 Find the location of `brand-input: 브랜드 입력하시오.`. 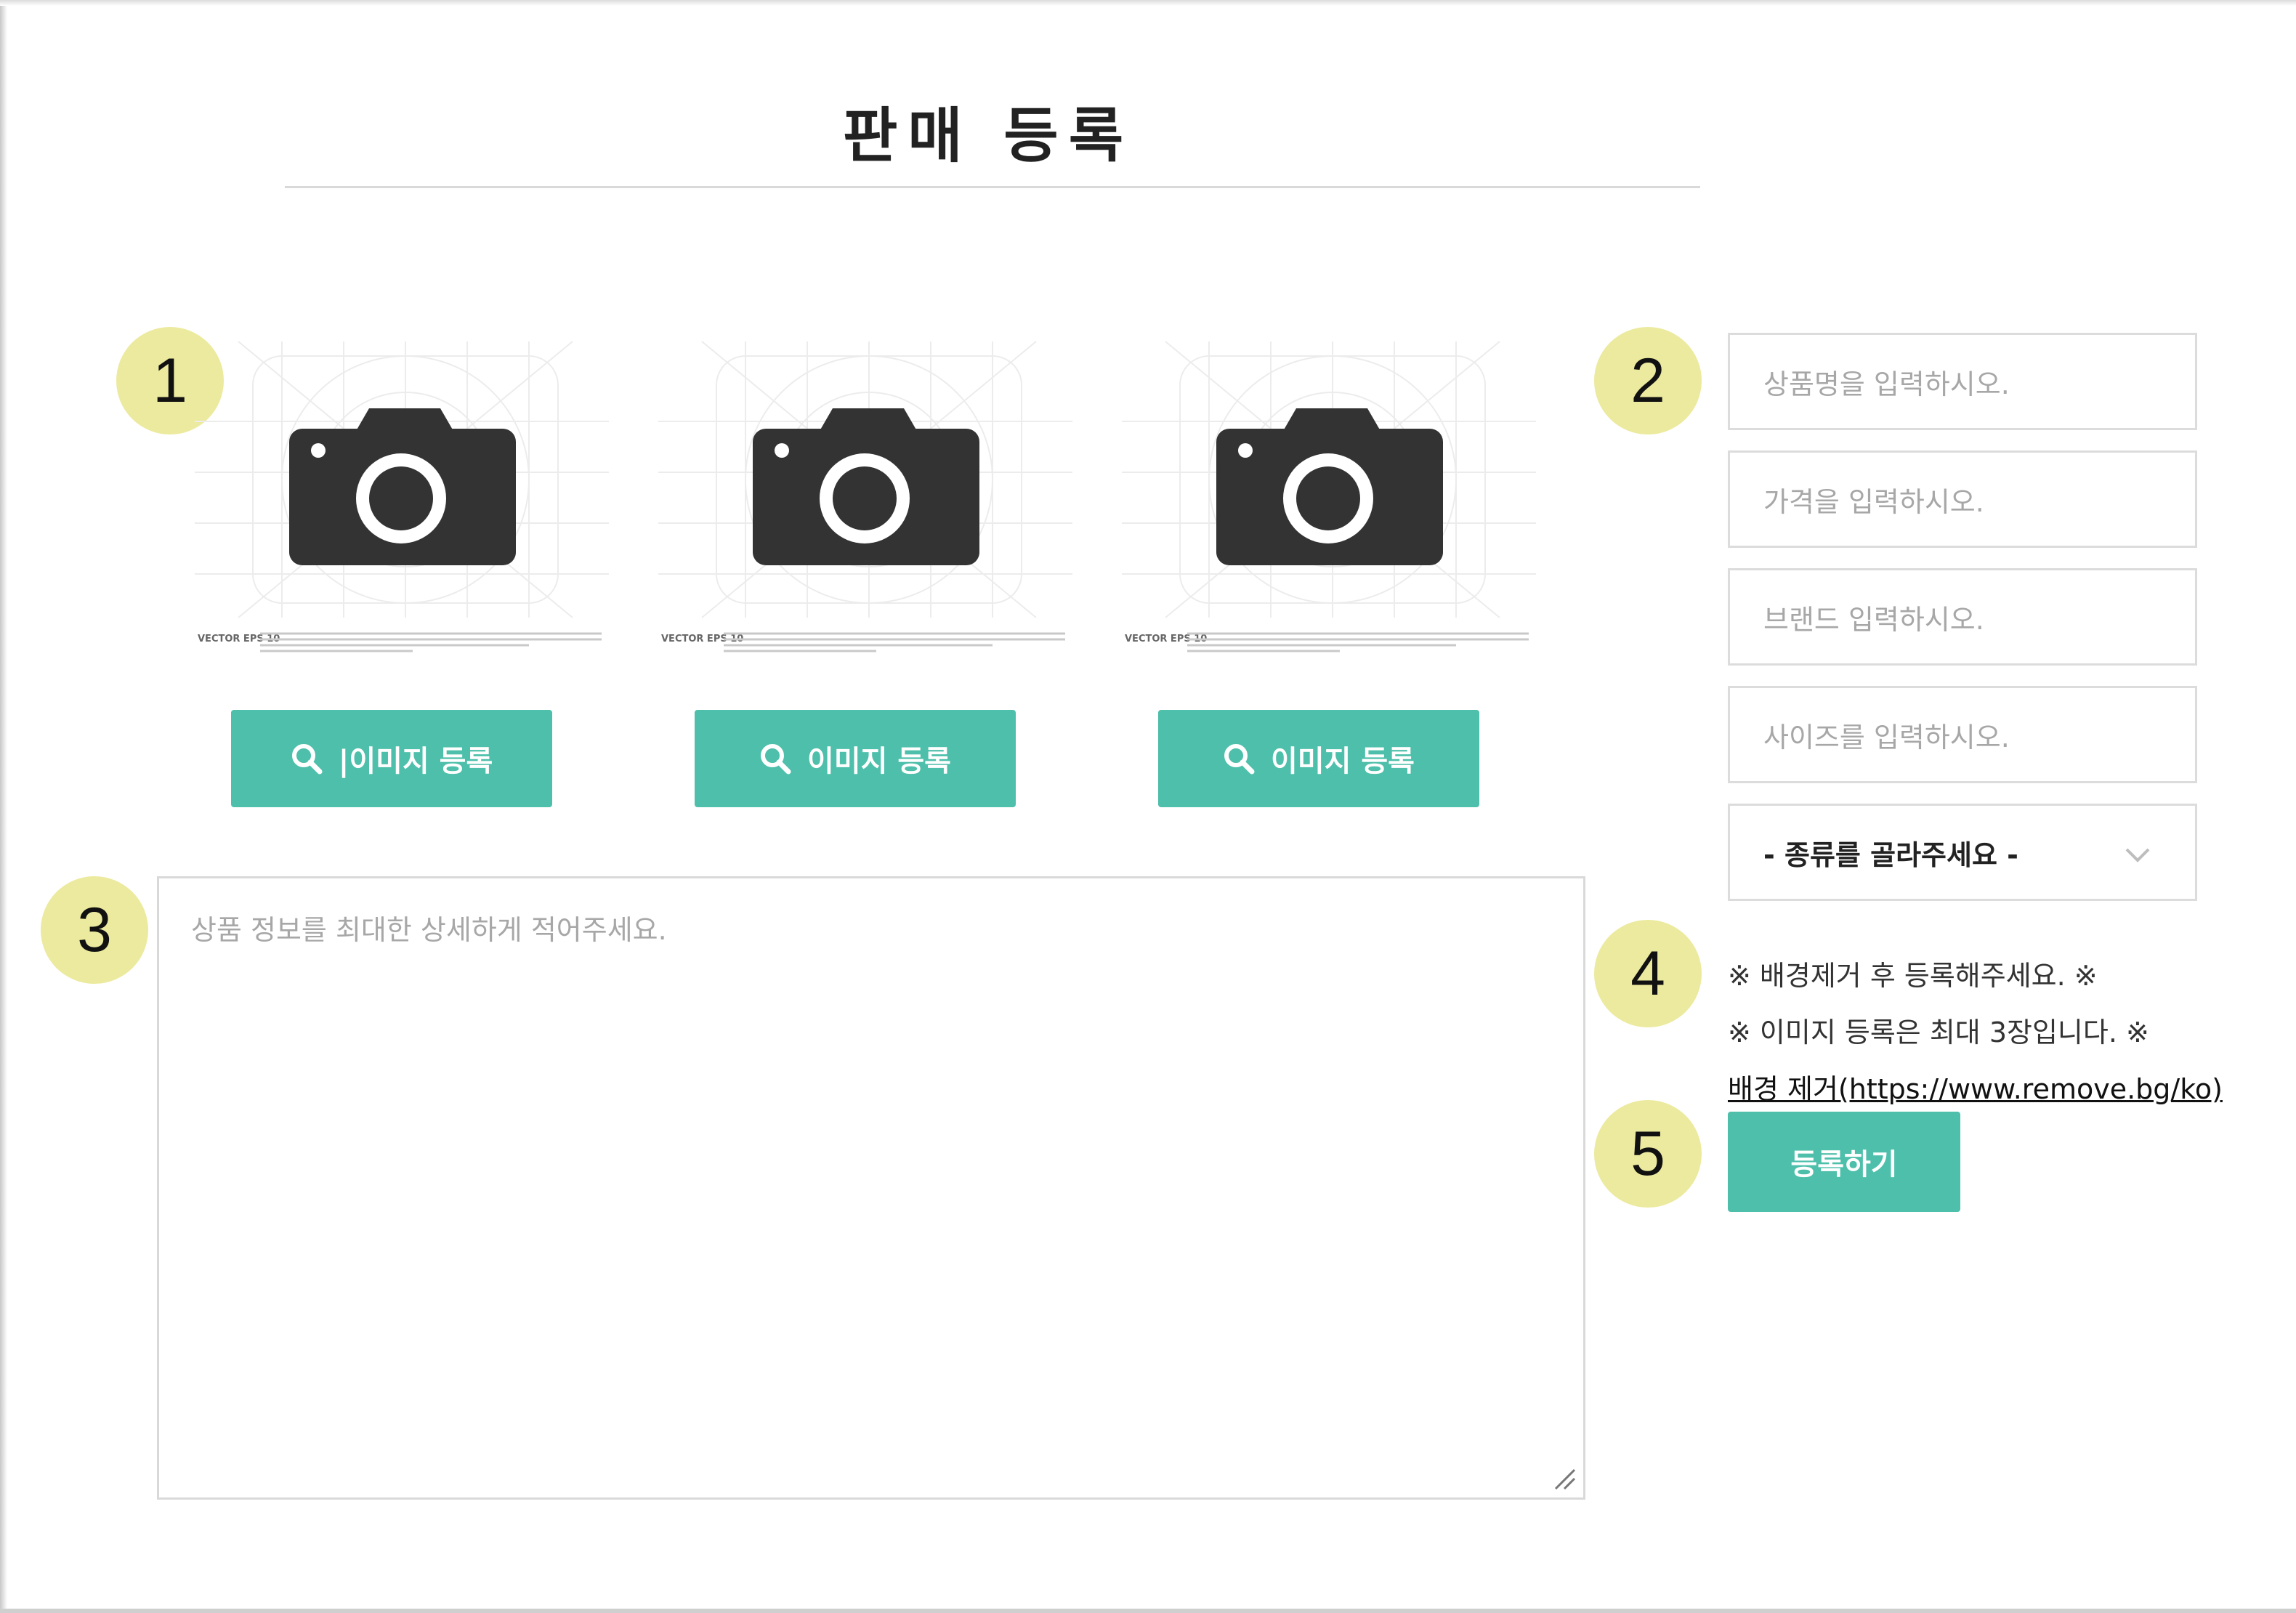

brand-input: 브랜드 입력하시오. is located at coordinates (1962, 617).